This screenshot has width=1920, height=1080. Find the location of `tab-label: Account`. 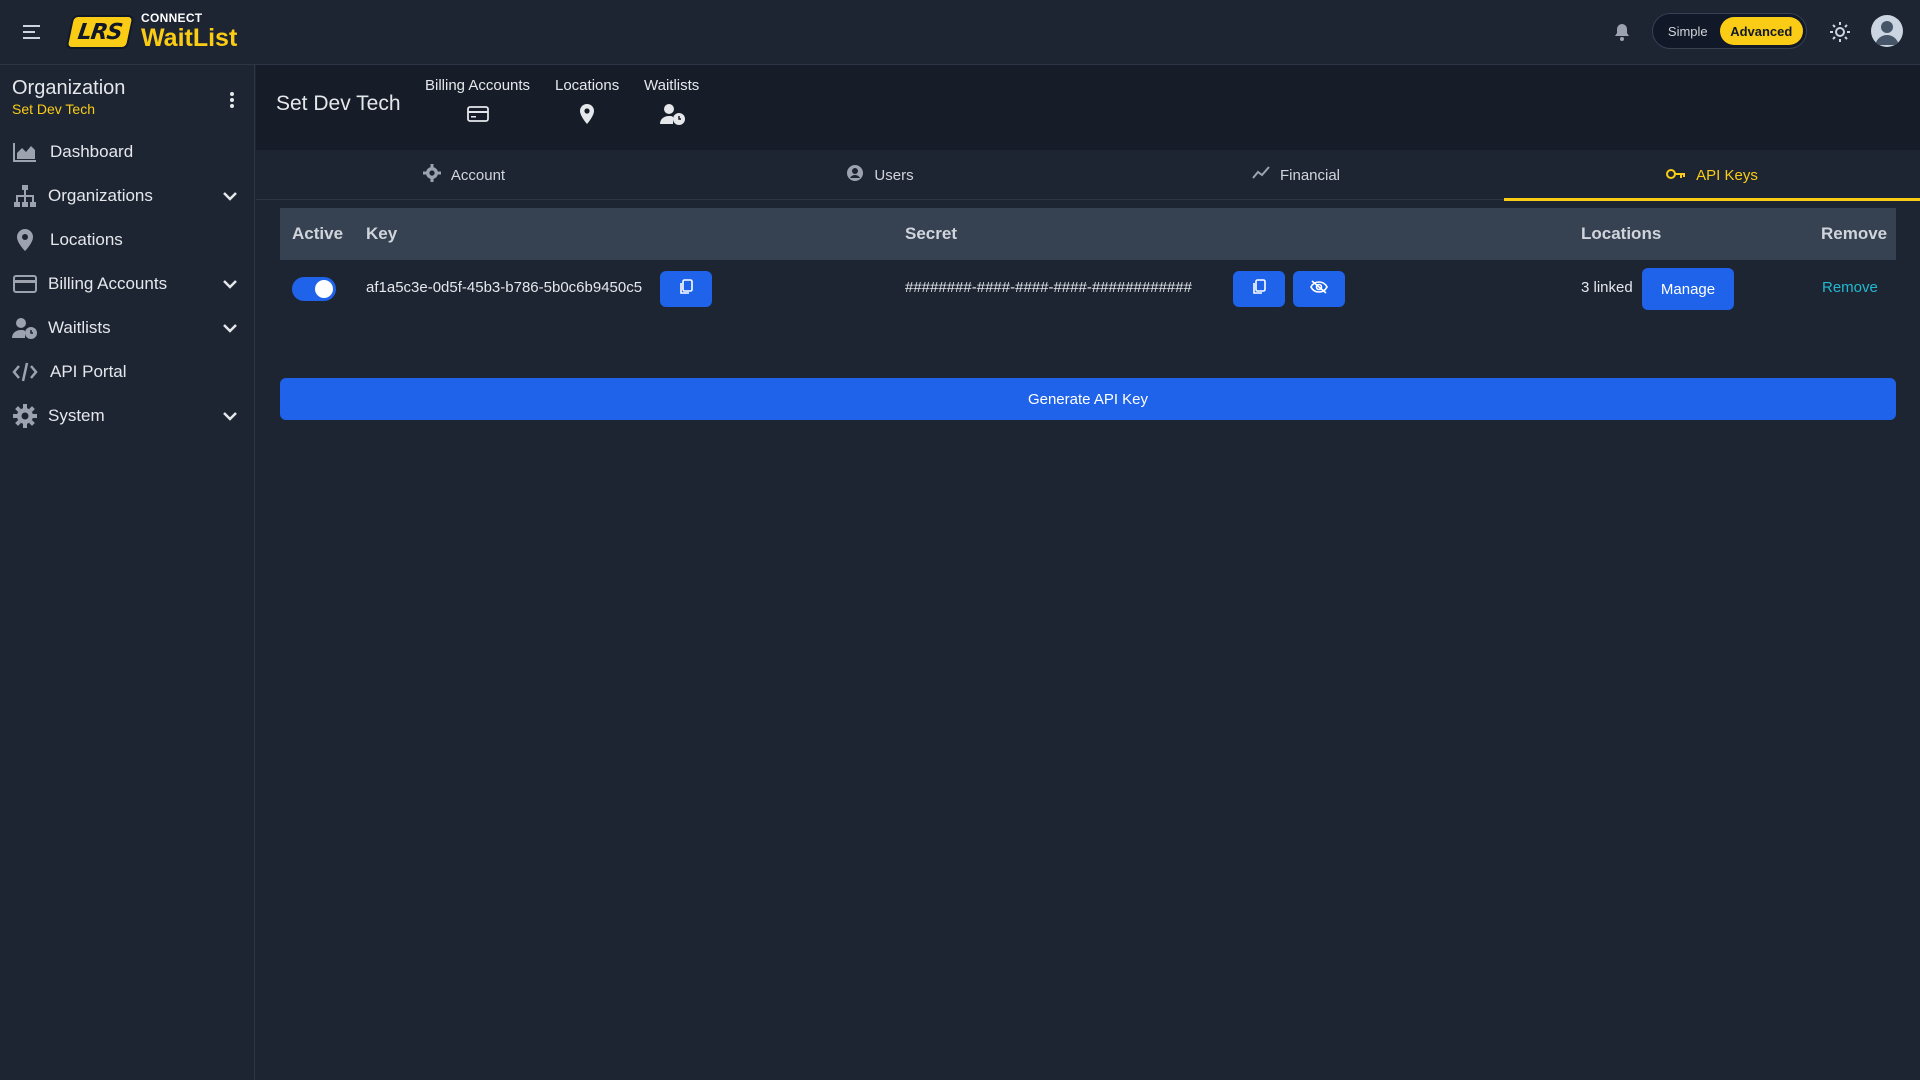

tab-label: Account is located at coordinates (478, 175).